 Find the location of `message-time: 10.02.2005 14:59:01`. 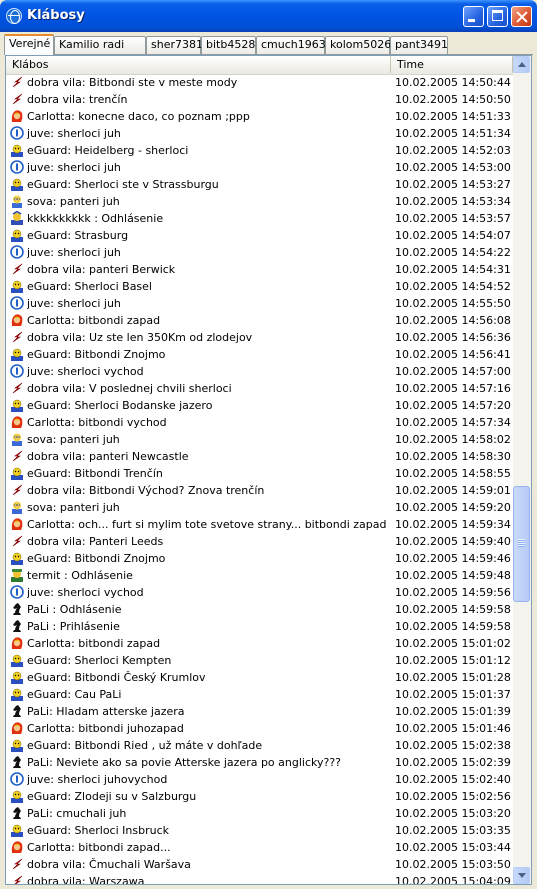

message-time: 10.02.2005 14:59:01 is located at coordinates (453, 490).